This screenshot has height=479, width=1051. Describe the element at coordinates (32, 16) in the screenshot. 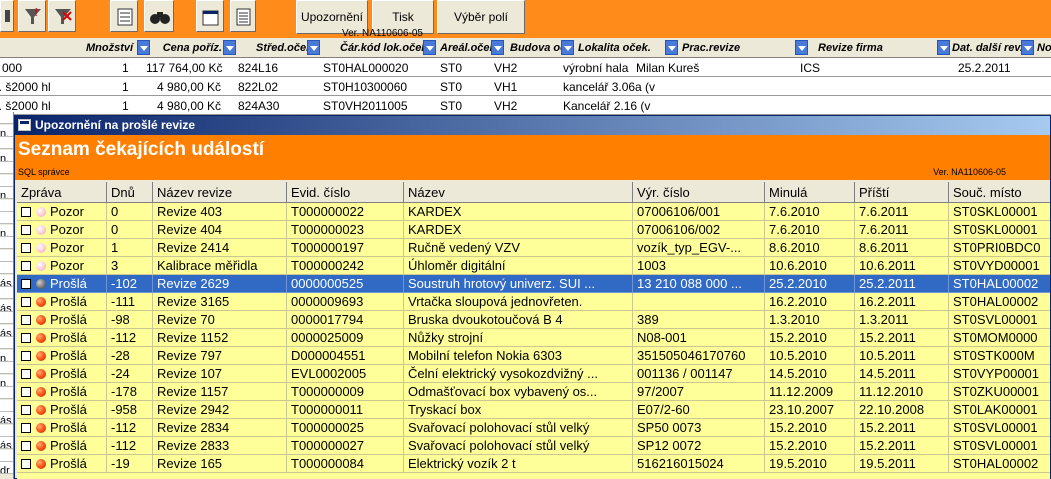

I see `filter-icon: !` at that location.